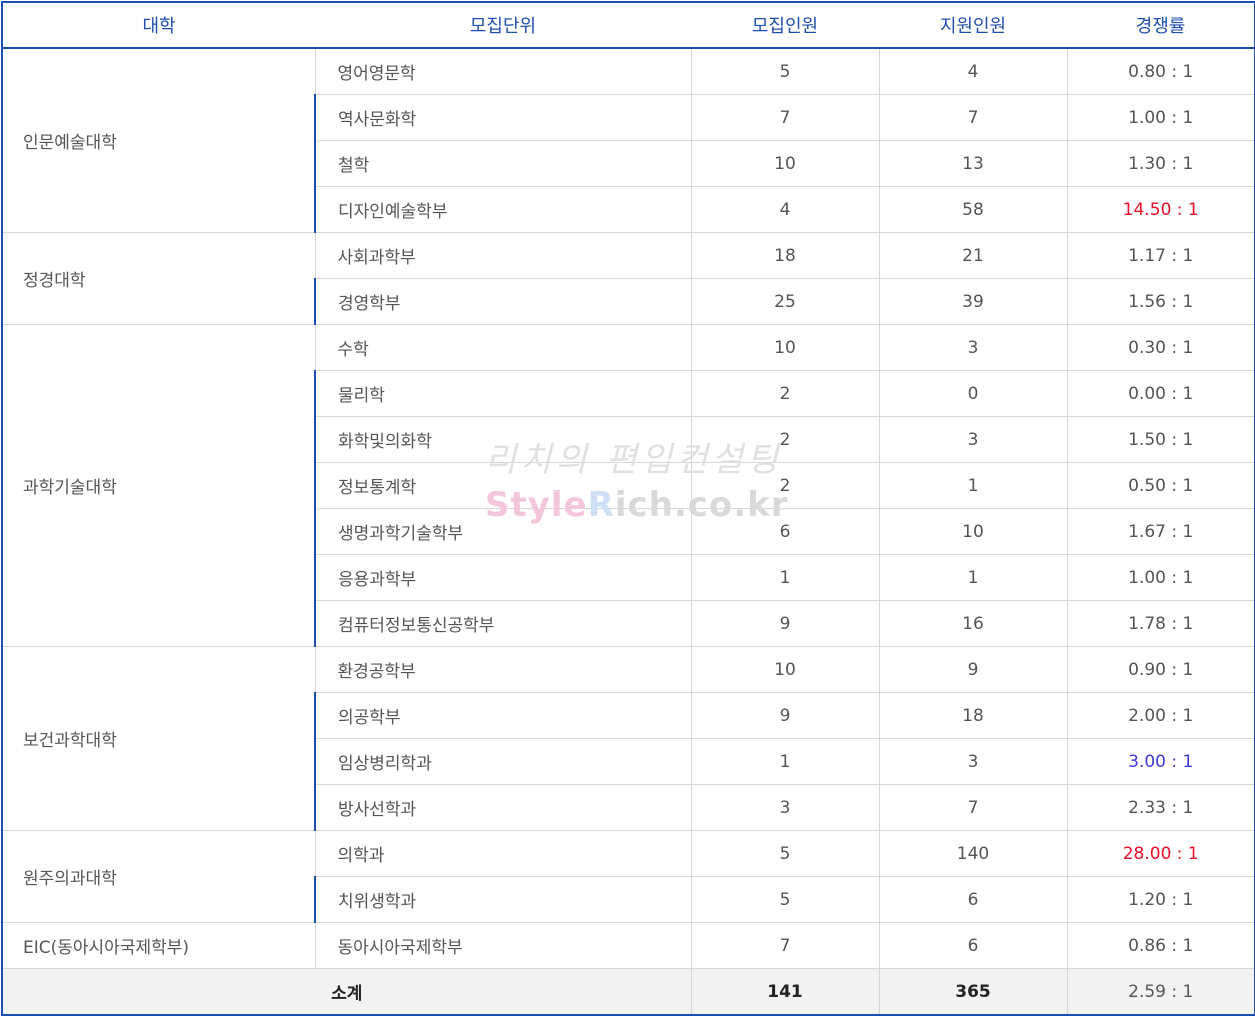 The height and width of the screenshot is (1018, 1255). Describe the element at coordinates (503, 71) in the screenshot. I see `unit-cell: 영어영문학` at that location.